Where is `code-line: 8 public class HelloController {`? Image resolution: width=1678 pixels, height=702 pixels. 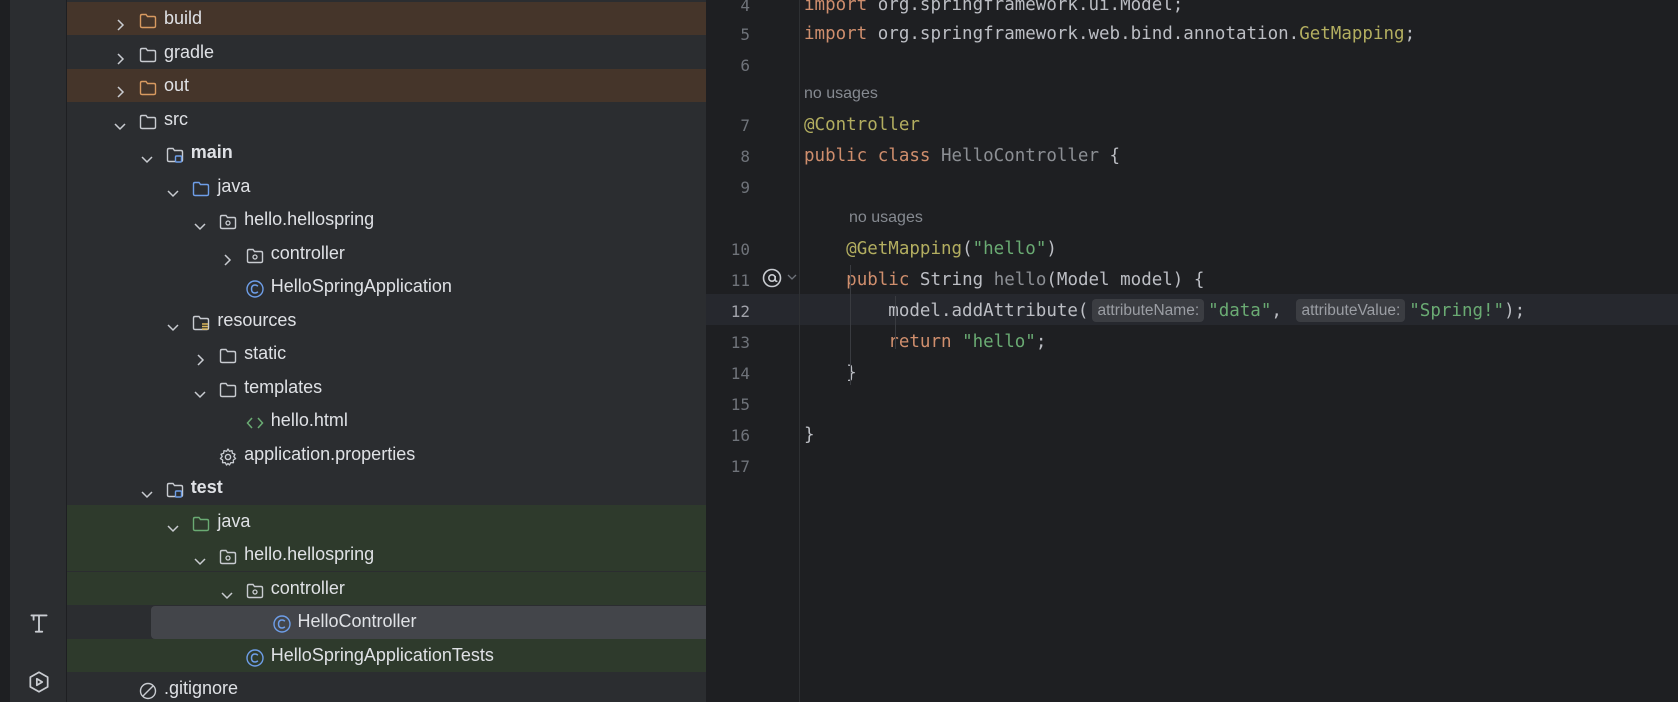 code-line: 8 public class HelloController { is located at coordinates (1192, 156).